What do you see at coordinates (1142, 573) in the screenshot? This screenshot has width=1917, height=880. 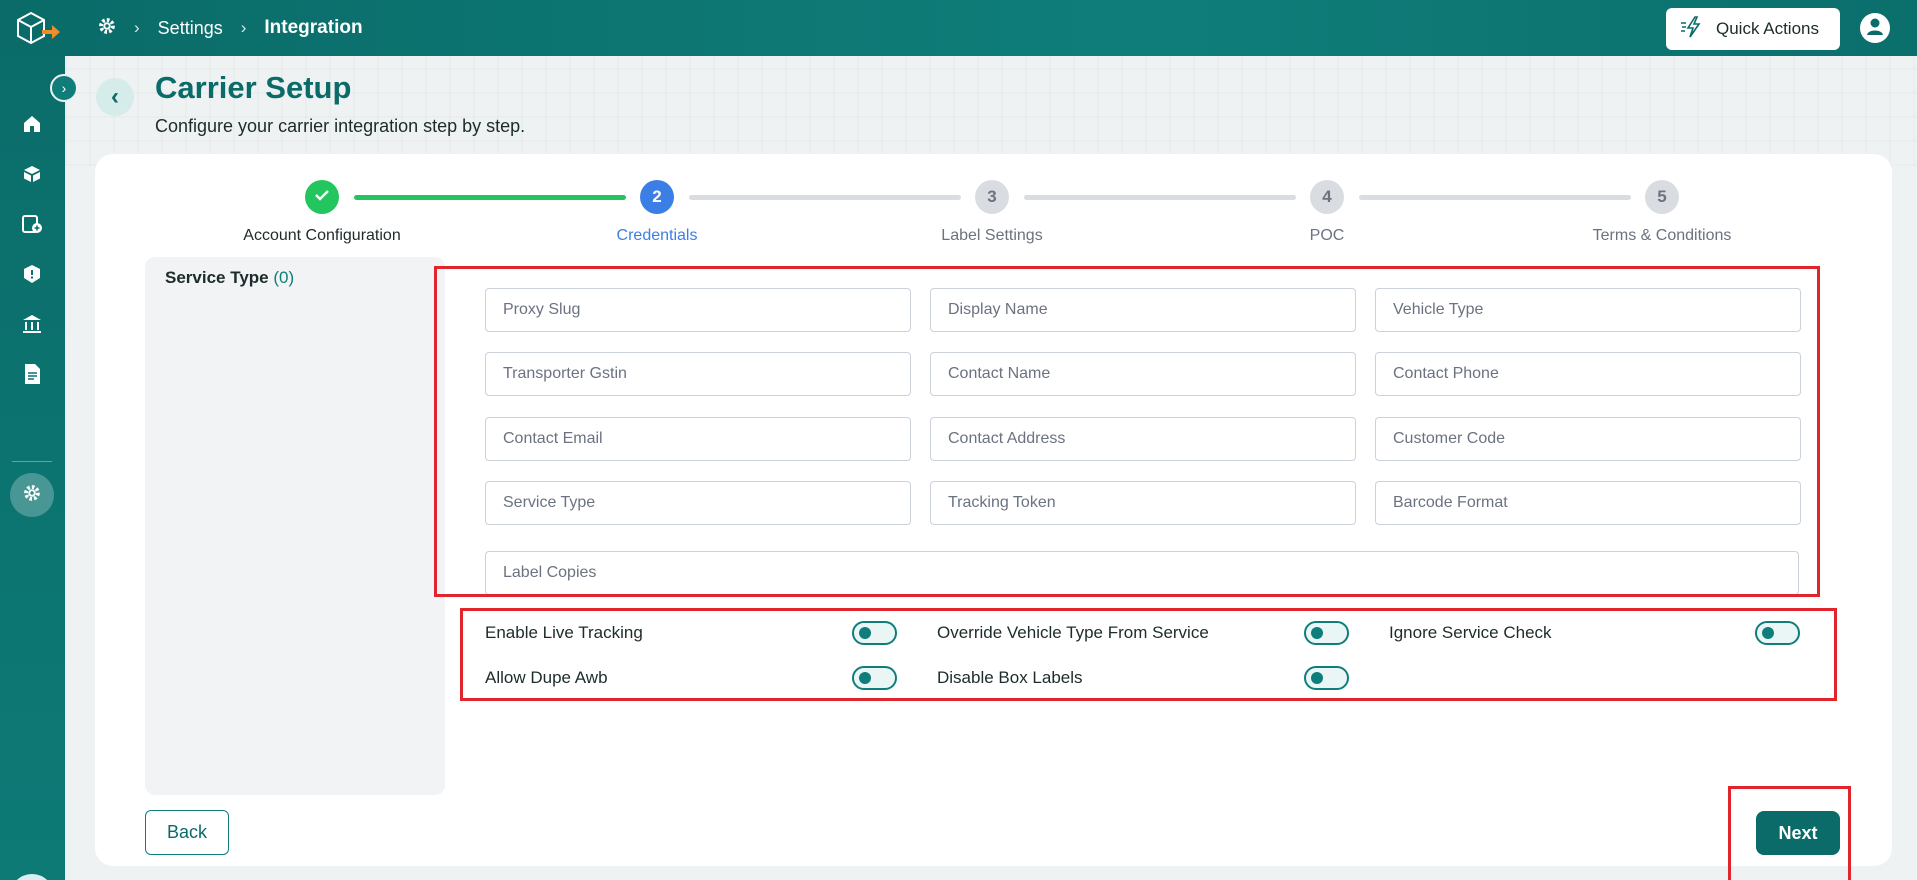 I see `label-copies-input` at bounding box center [1142, 573].